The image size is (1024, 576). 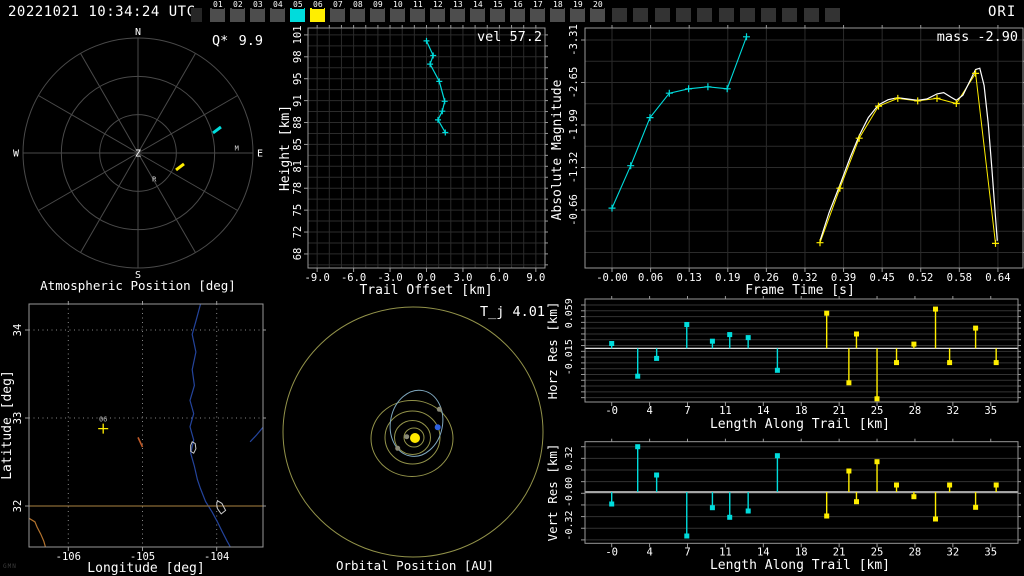 I want to click on velocity-badge: vel 57.2, so click(x=509, y=37).